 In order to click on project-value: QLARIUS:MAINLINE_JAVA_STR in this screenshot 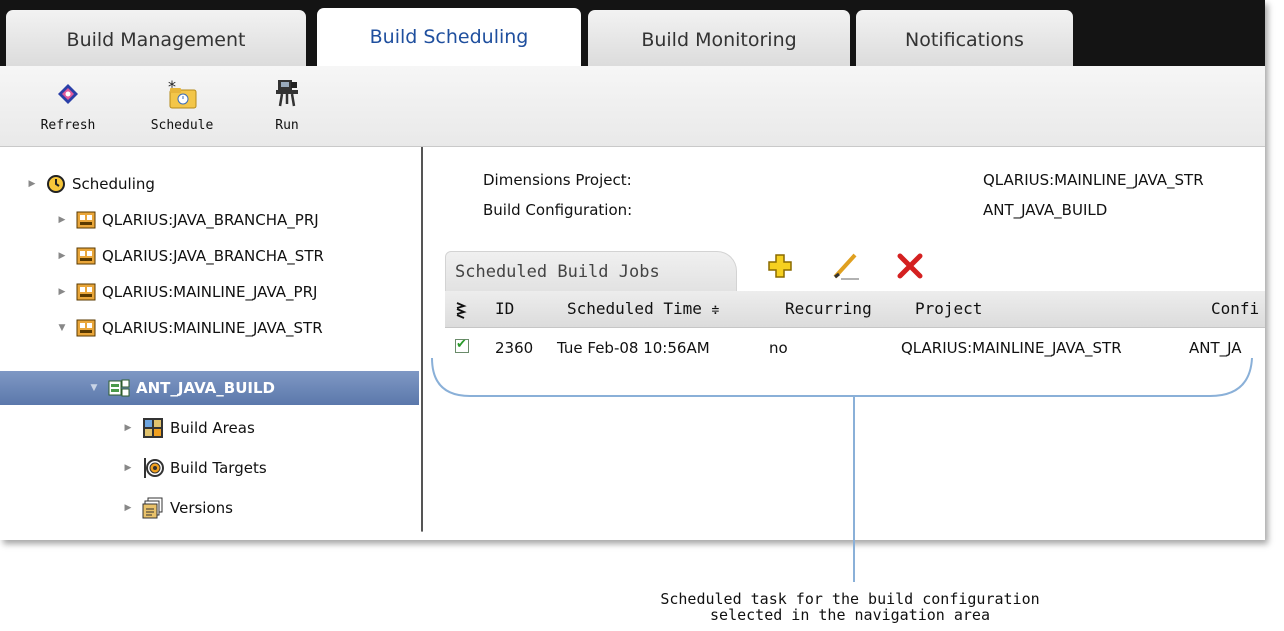, I will do `click(1093, 180)`.